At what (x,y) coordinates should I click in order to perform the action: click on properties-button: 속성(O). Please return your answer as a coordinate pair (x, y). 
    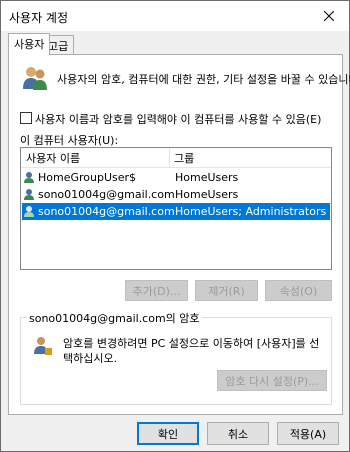
    Looking at the image, I should click on (298, 290).